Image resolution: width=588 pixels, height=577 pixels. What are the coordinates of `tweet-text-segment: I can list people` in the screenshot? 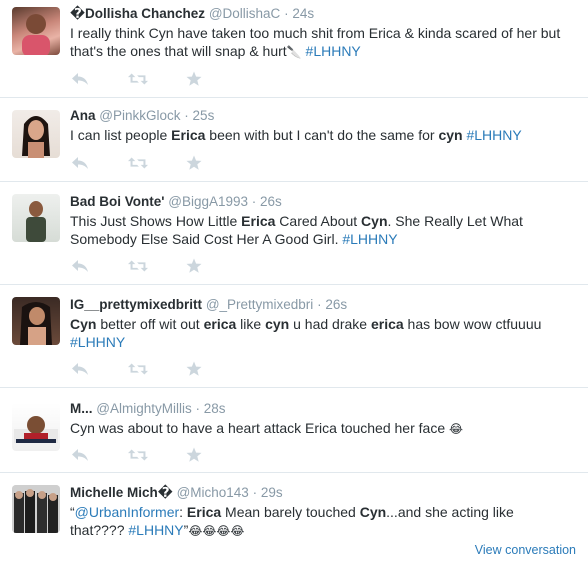 It's located at (121, 135).